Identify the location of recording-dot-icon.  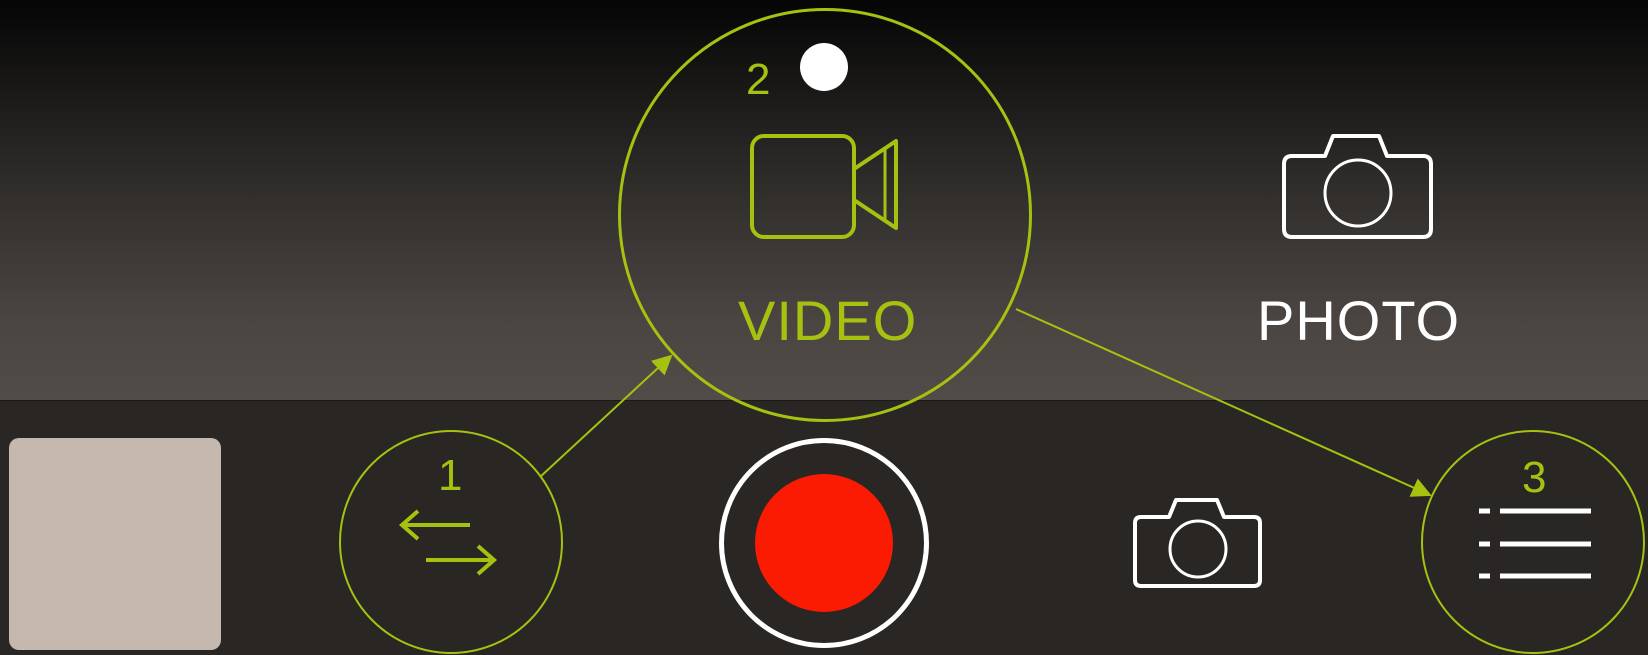
(824, 67).